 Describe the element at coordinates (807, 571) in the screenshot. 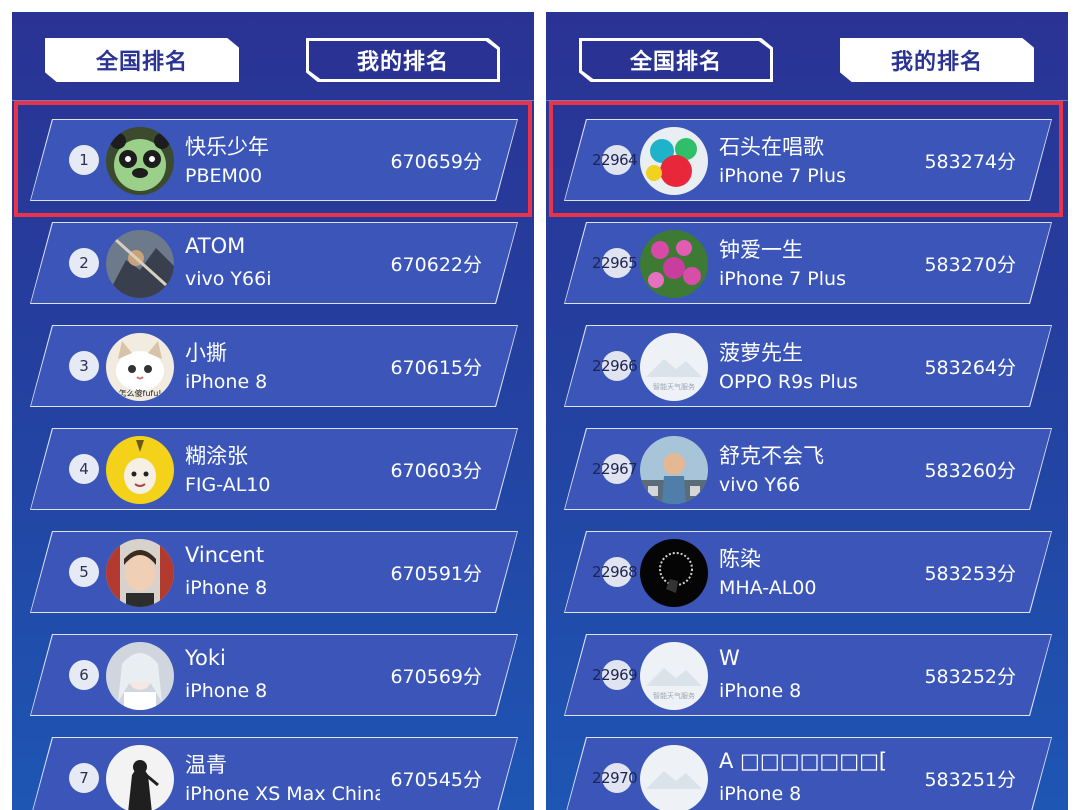

I see `list-item: 22968 陈染 MHA-AL00 583253分` at that location.